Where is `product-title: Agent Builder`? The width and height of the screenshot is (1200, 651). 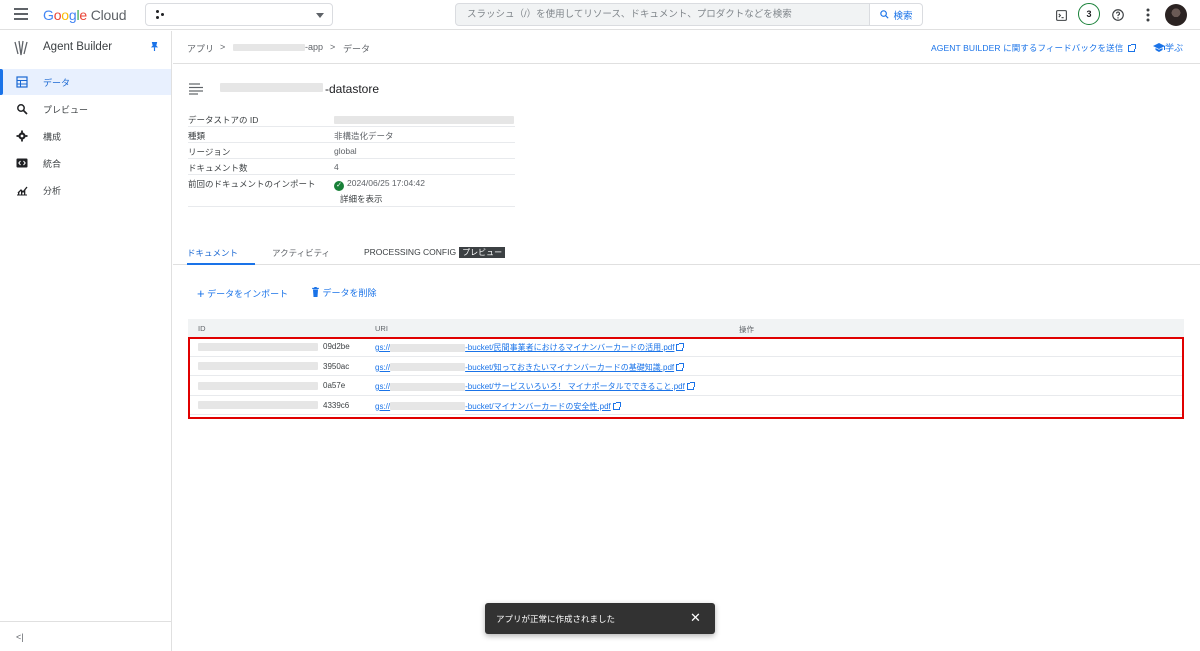 product-title: Agent Builder is located at coordinates (78, 47).